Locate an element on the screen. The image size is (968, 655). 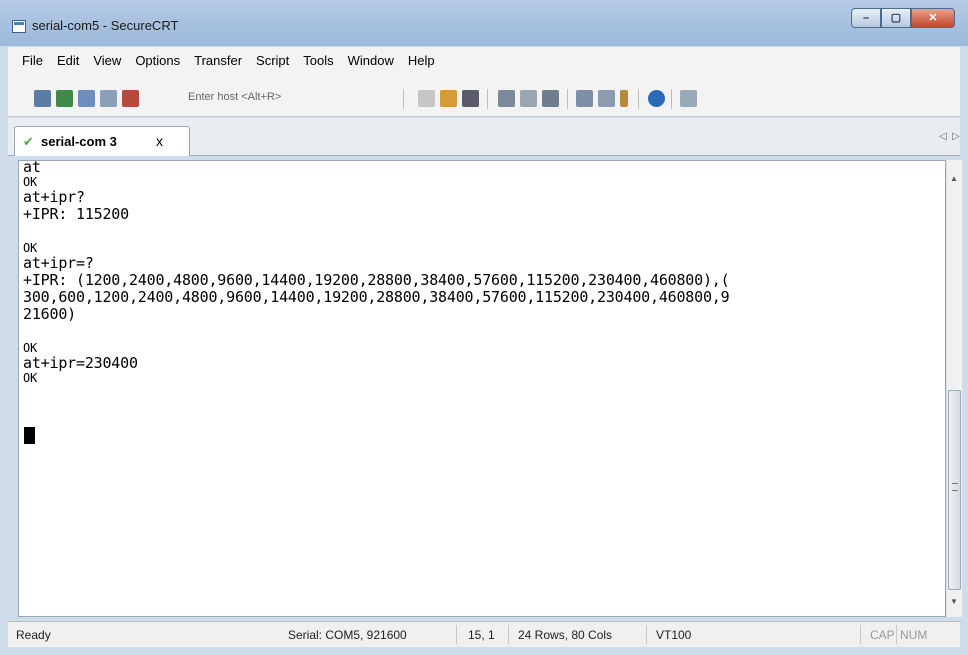
status-emulation: VT100 is located at coordinates (674, 635).